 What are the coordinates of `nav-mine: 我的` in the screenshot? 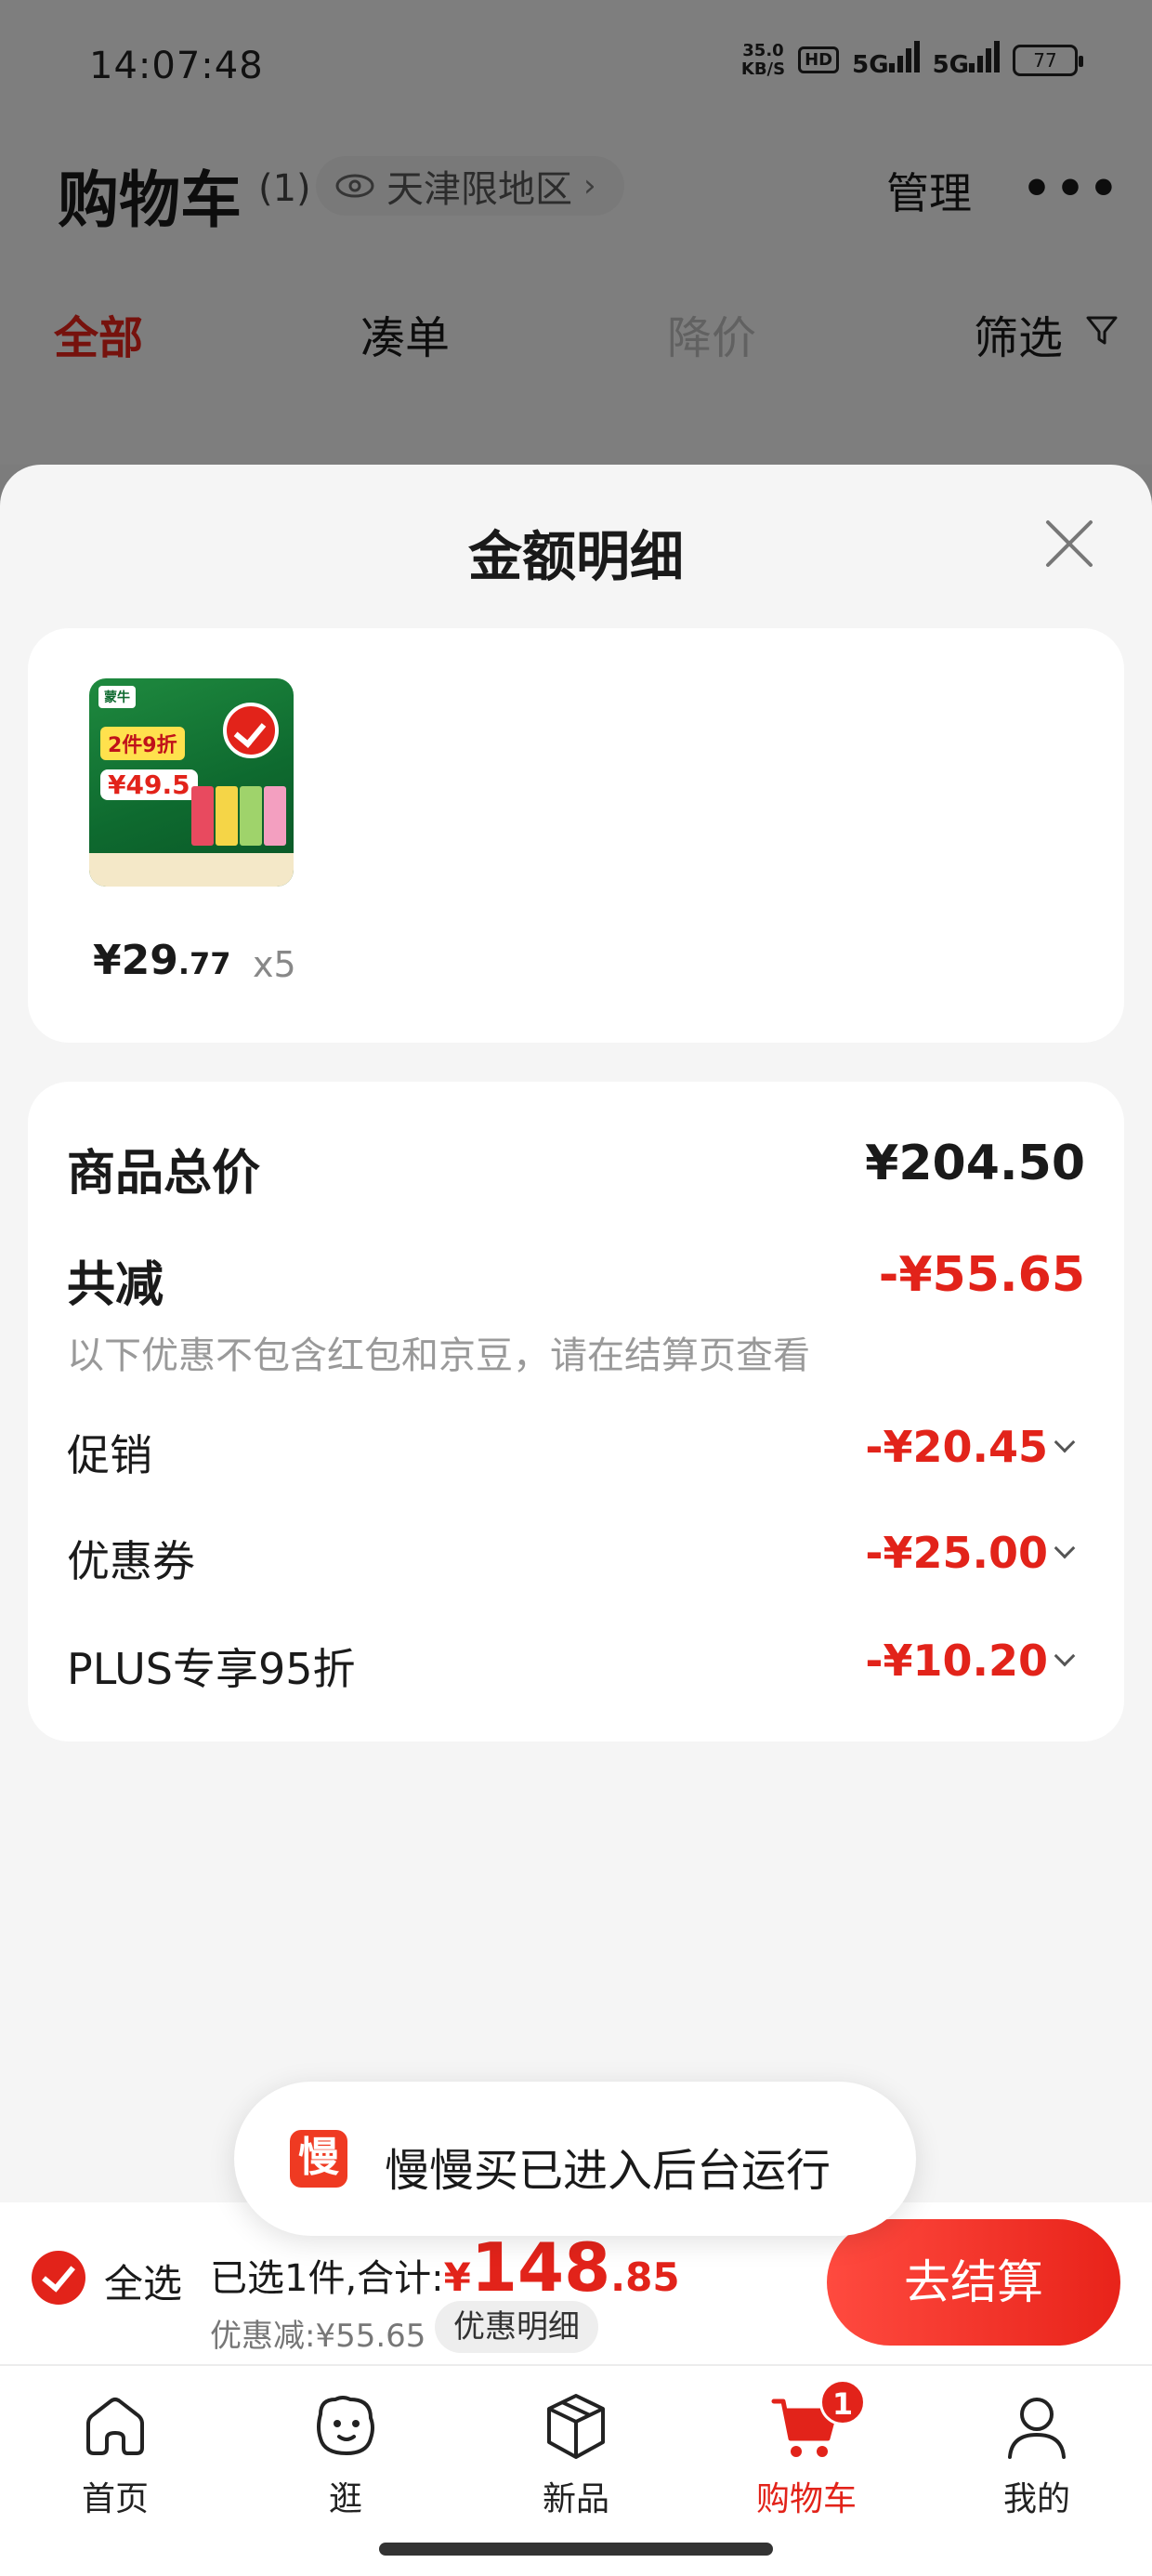 It's located at (1036, 2453).